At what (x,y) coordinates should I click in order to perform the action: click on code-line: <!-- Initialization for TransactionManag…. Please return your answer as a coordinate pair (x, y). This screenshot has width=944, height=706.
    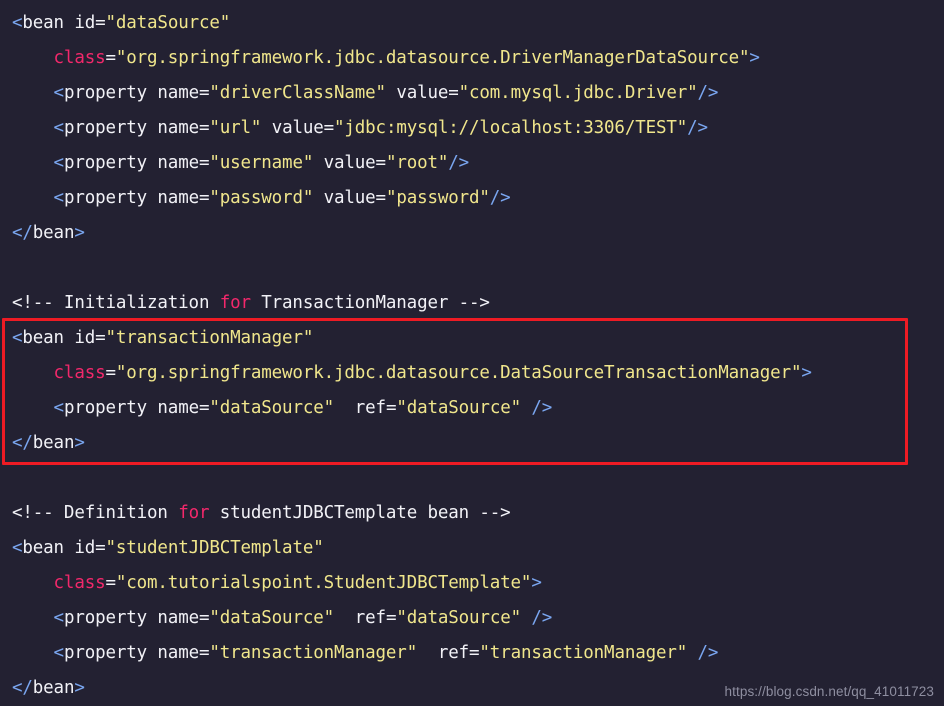
    Looking at the image, I should click on (472, 303).